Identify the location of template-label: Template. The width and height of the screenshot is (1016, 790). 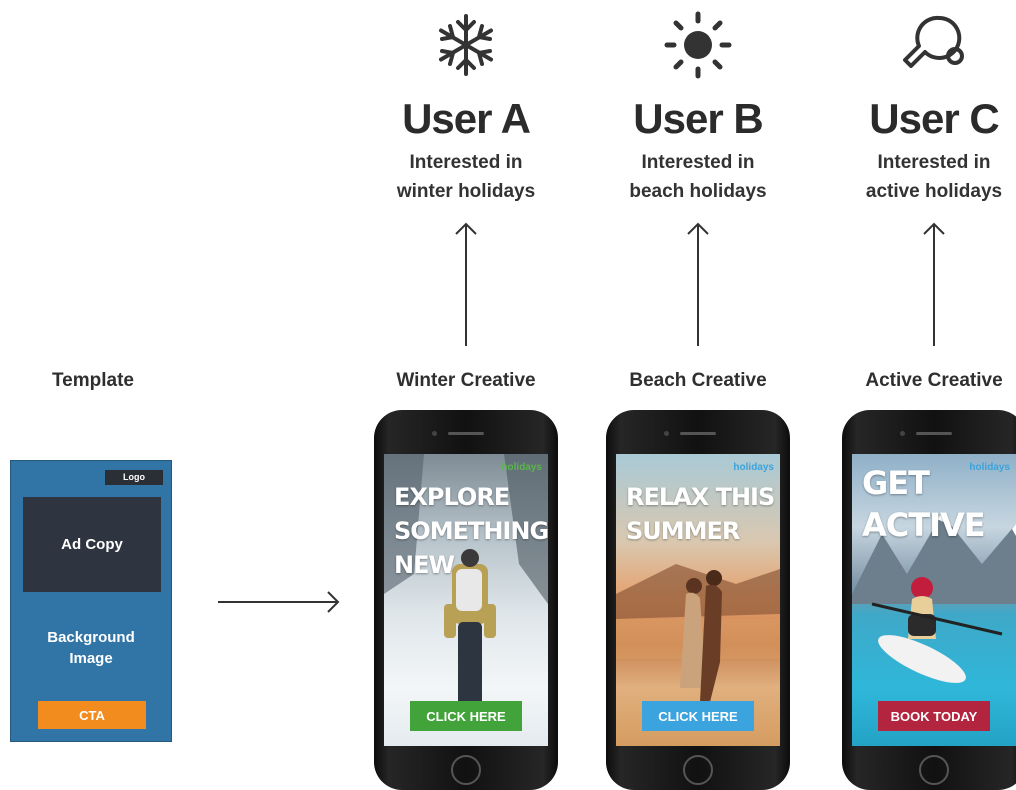
(92, 380).